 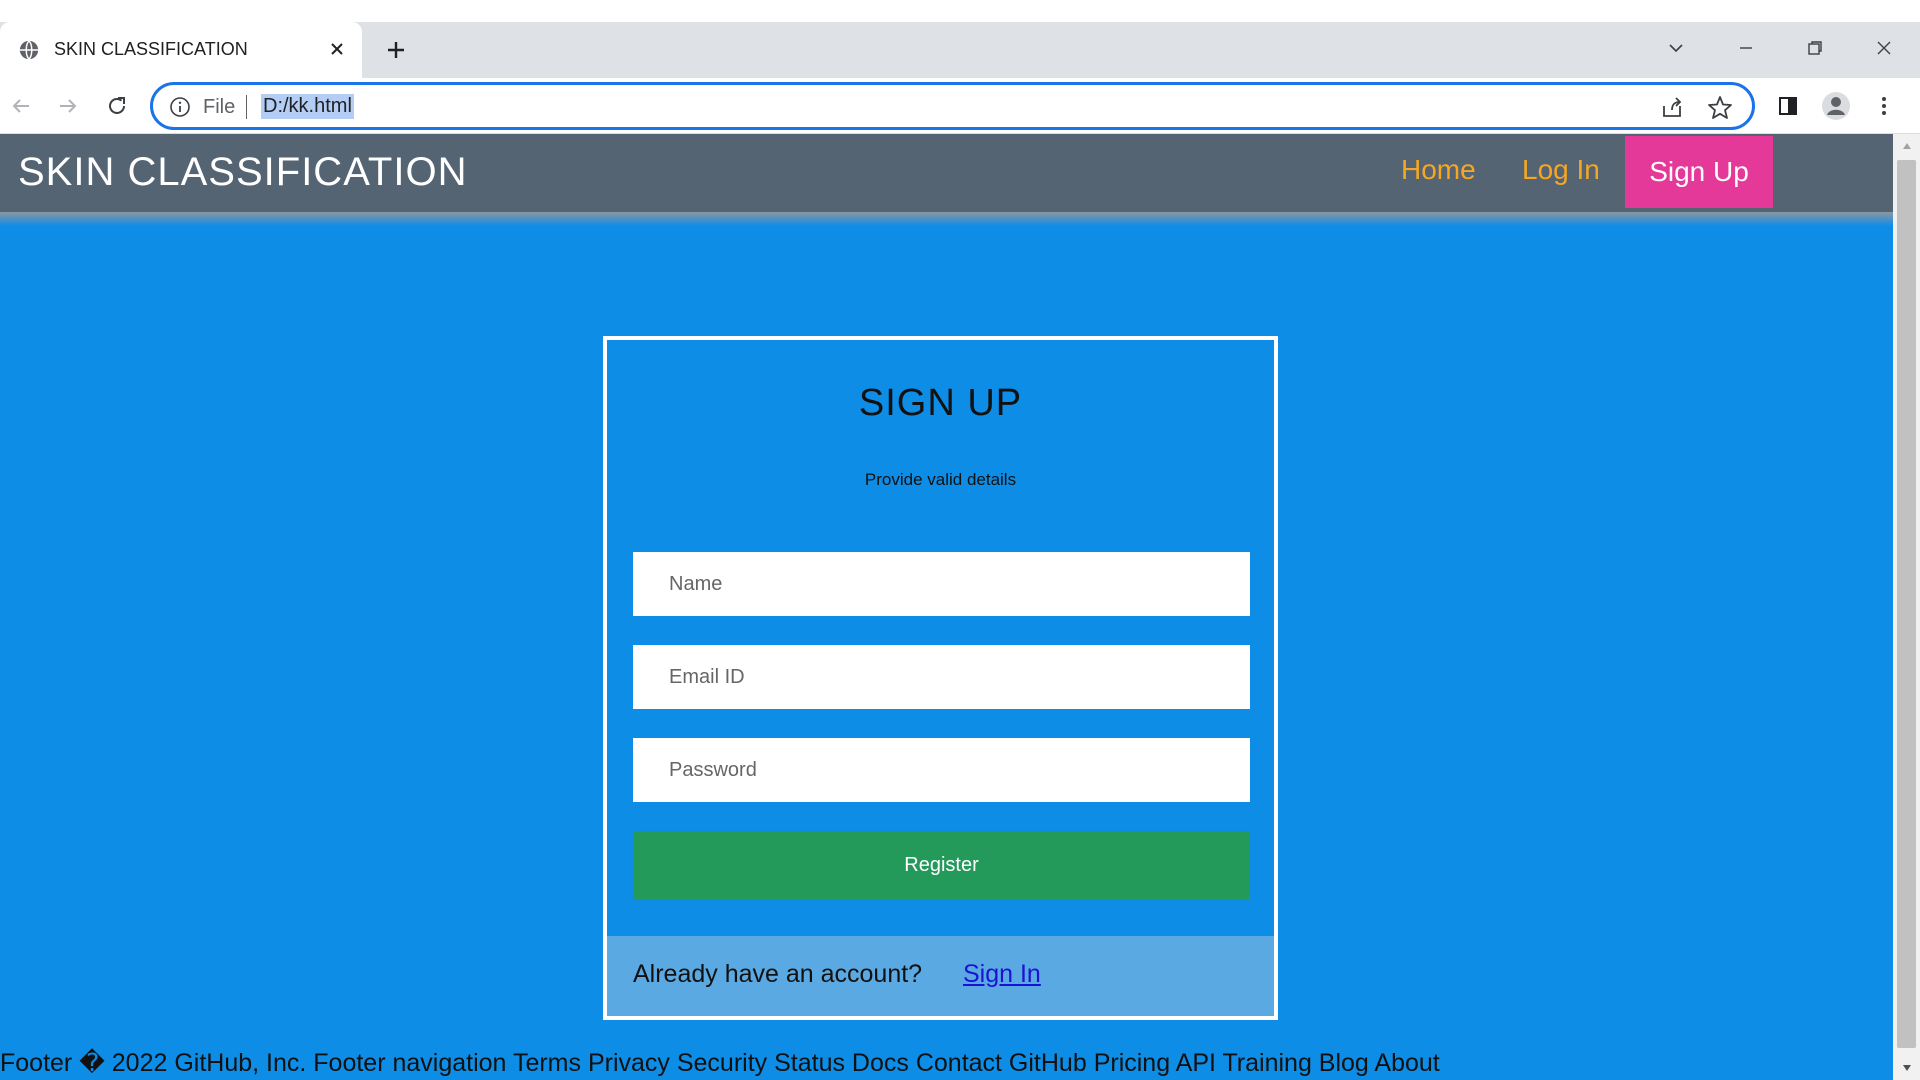 What do you see at coordinates (1836, 106) in the screenshot?
I see `profile-avatar-icon` at bounding box center [1836, 106].